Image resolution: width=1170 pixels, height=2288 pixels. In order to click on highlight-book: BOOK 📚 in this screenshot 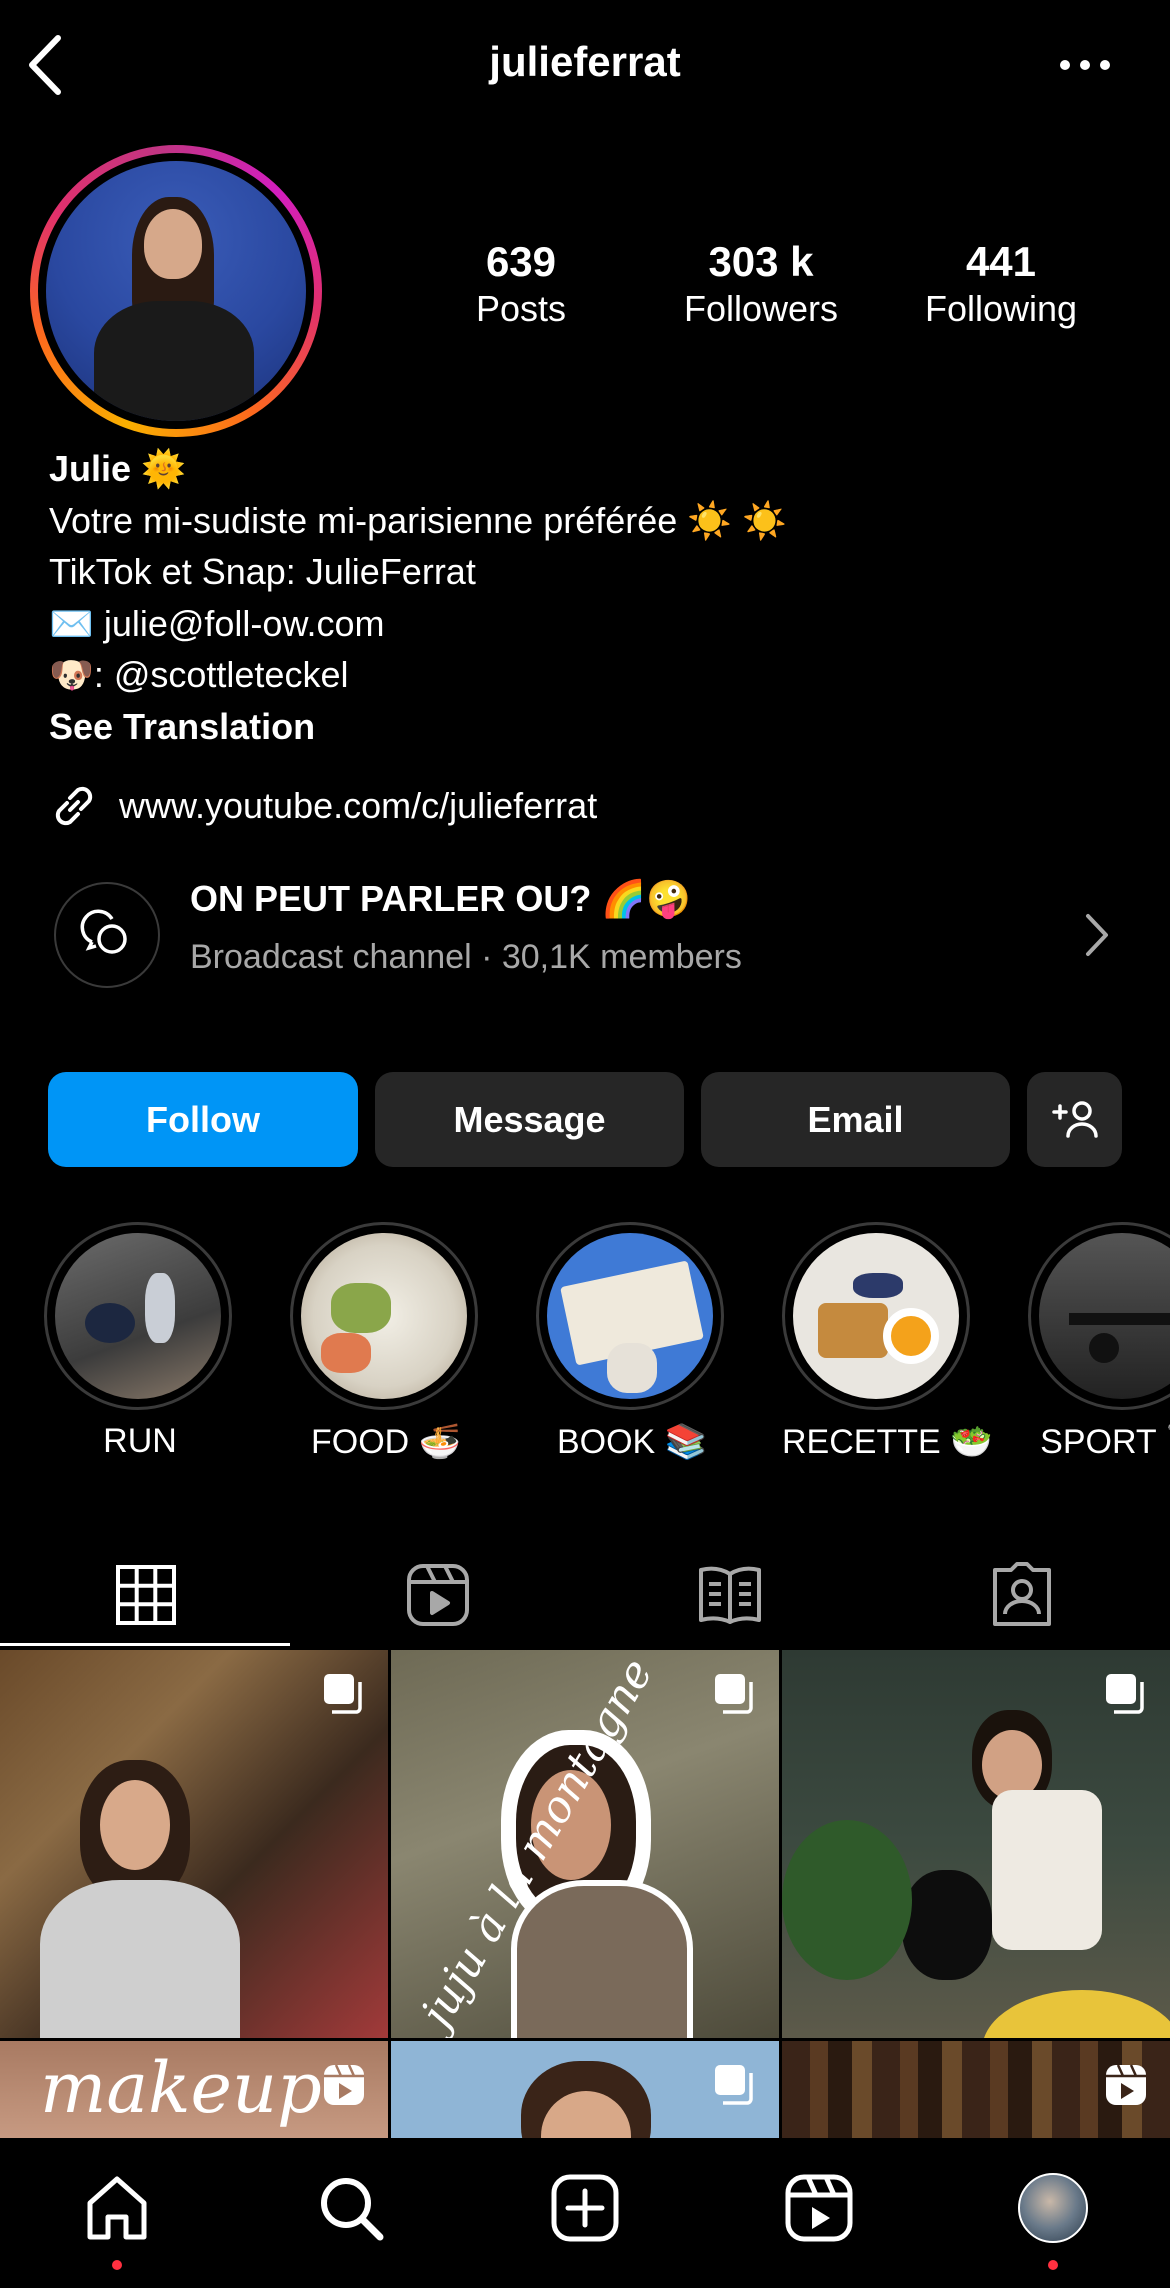, I will do `click(632, 1342)`.